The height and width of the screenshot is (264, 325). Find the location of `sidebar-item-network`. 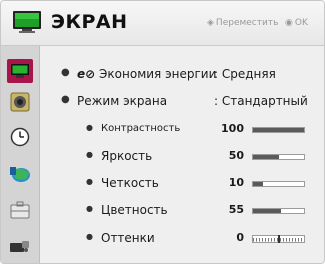

sidebar-item-network is located at coordinates (20, 173).